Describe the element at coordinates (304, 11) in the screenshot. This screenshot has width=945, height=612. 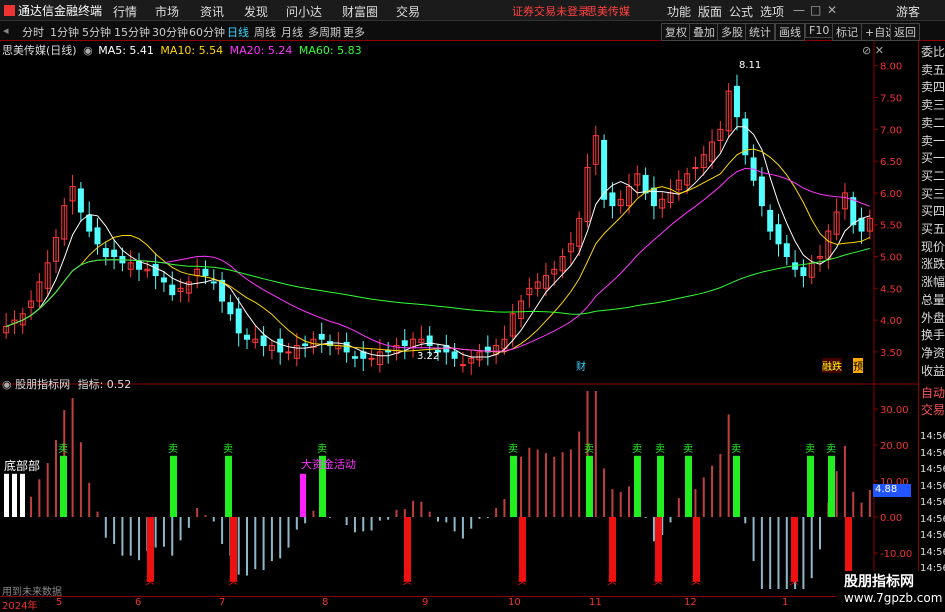
I see `menu-ask: 问小达` at that location.